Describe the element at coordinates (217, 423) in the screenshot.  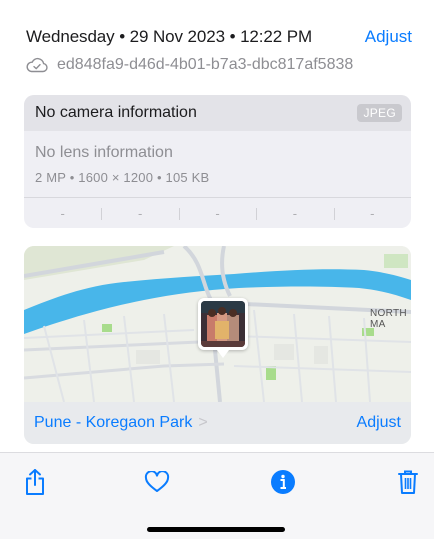
I see `map-footer: Pune - Koregaon Park > Adjust` at that location.